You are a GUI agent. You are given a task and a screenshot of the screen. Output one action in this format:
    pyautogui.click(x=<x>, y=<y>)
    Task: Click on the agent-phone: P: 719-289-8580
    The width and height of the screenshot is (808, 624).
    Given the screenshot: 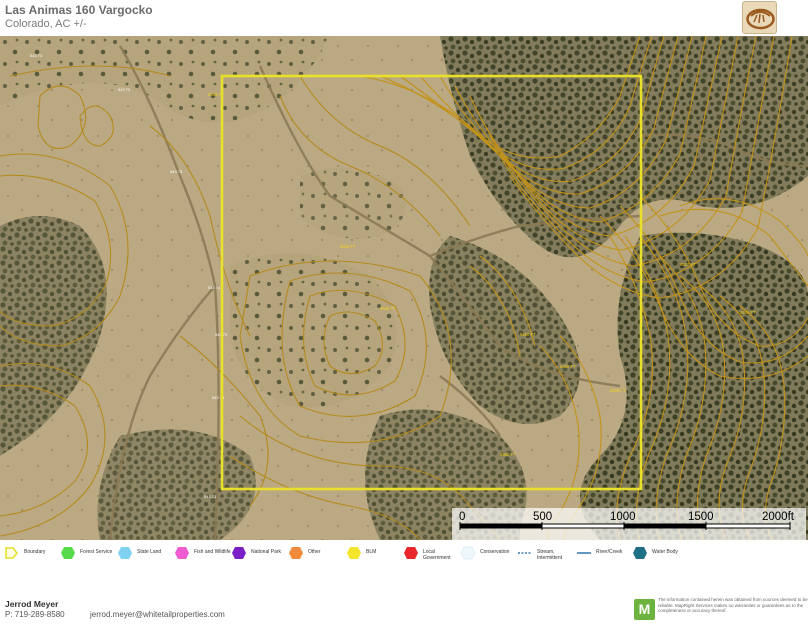 What is the action you would take?
    pyautogui.click(x=35, y=614)
    